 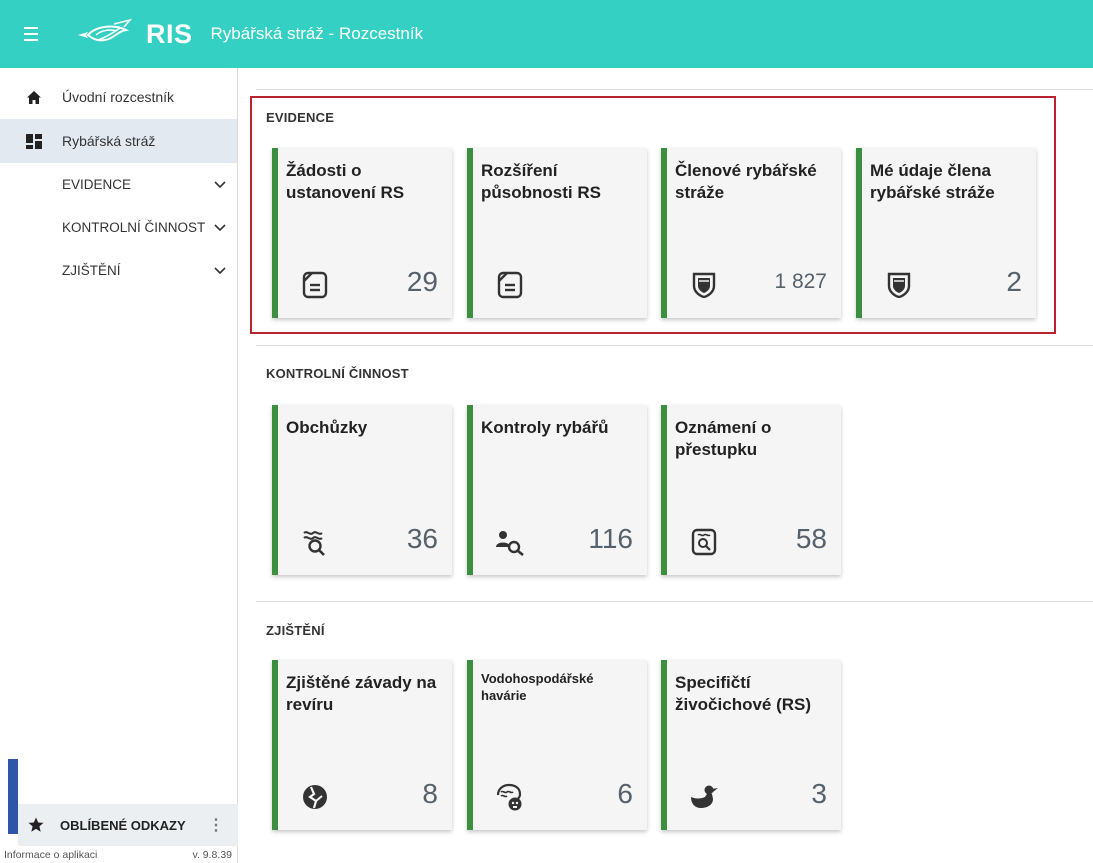 I want to click on tile-clenove-rybarske-straze: Členové rybářské stráže 1 827, so click(x=751, y=233).